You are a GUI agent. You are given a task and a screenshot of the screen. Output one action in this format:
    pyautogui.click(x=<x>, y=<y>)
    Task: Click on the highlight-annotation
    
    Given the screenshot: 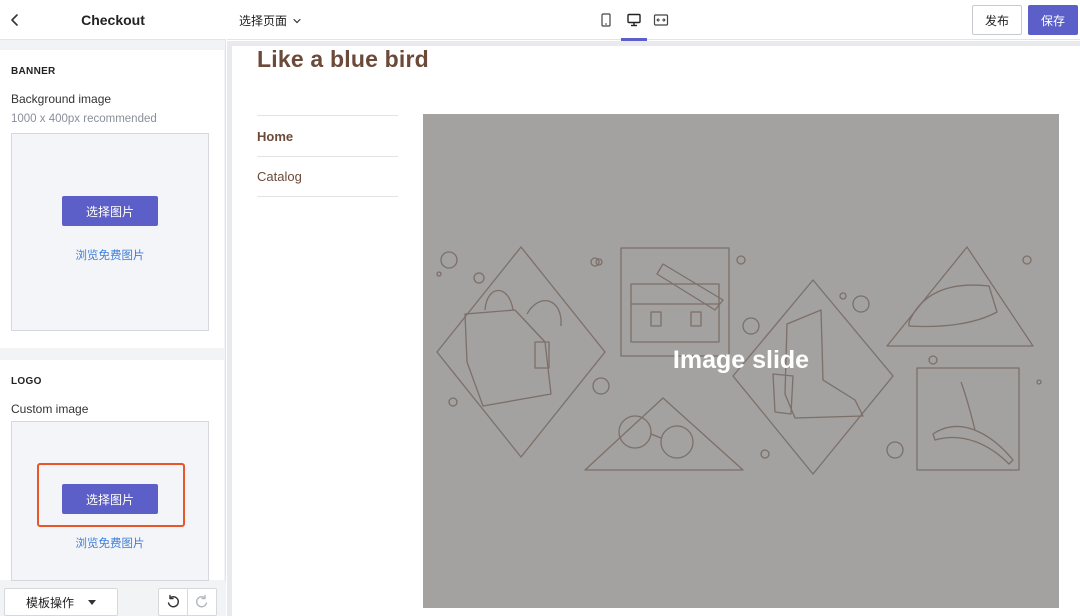 What is the action you would take?
    pyautogui.click(x=111, y=495)
    